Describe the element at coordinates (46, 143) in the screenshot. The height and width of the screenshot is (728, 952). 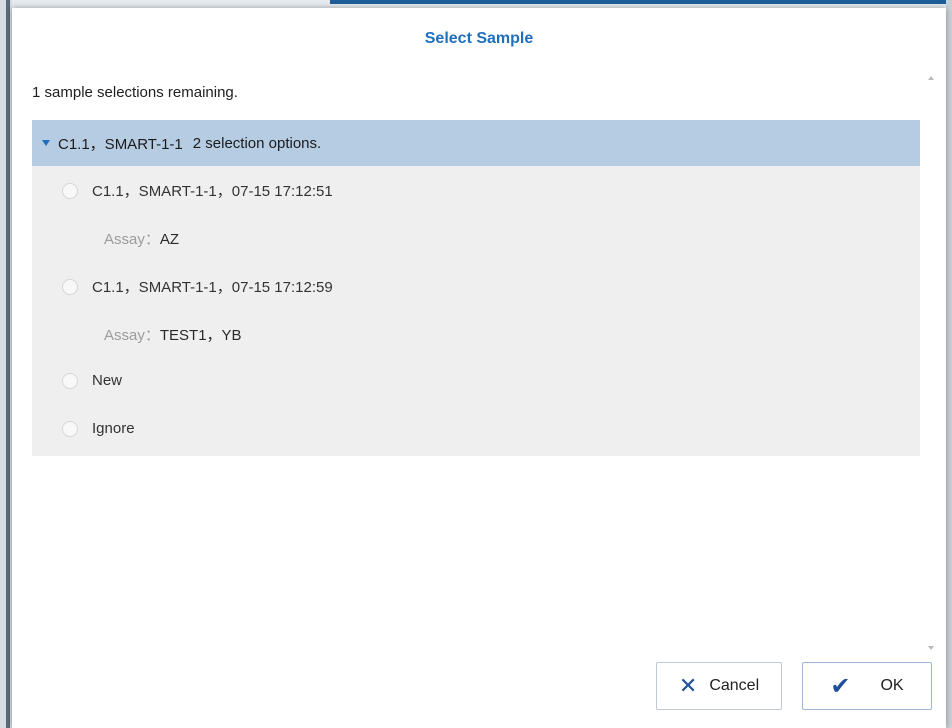
I see `expand-triangle-icon` at that location.